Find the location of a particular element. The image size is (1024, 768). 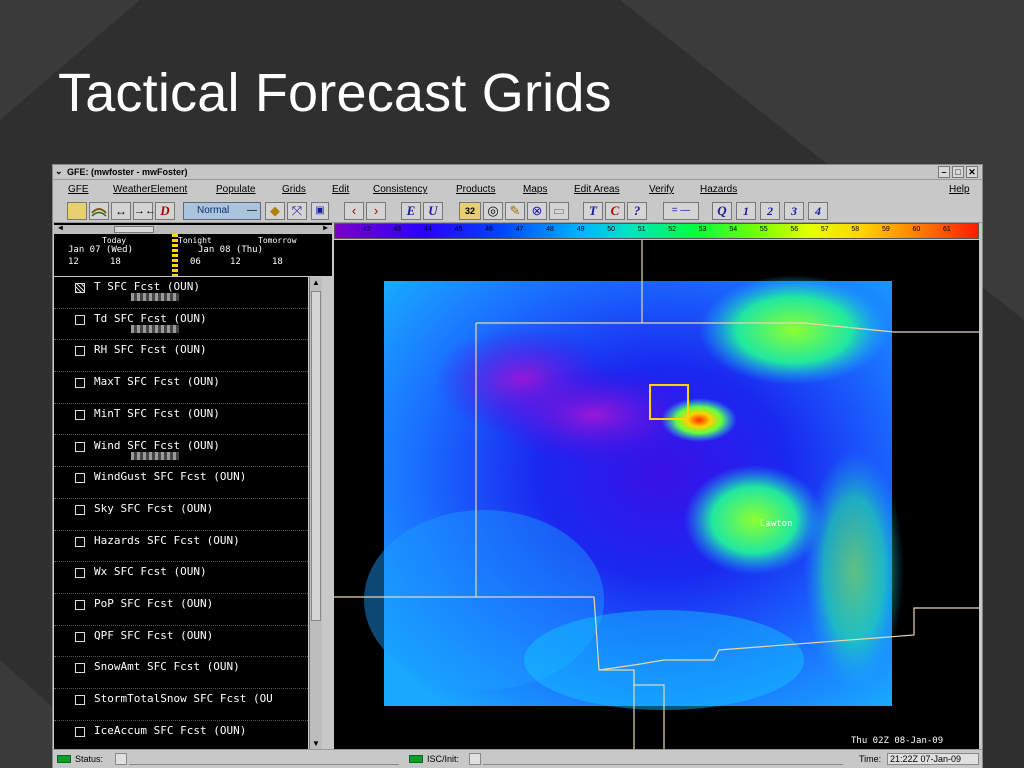

pencil-icon: ✎ is located at coordinates (515, 211).